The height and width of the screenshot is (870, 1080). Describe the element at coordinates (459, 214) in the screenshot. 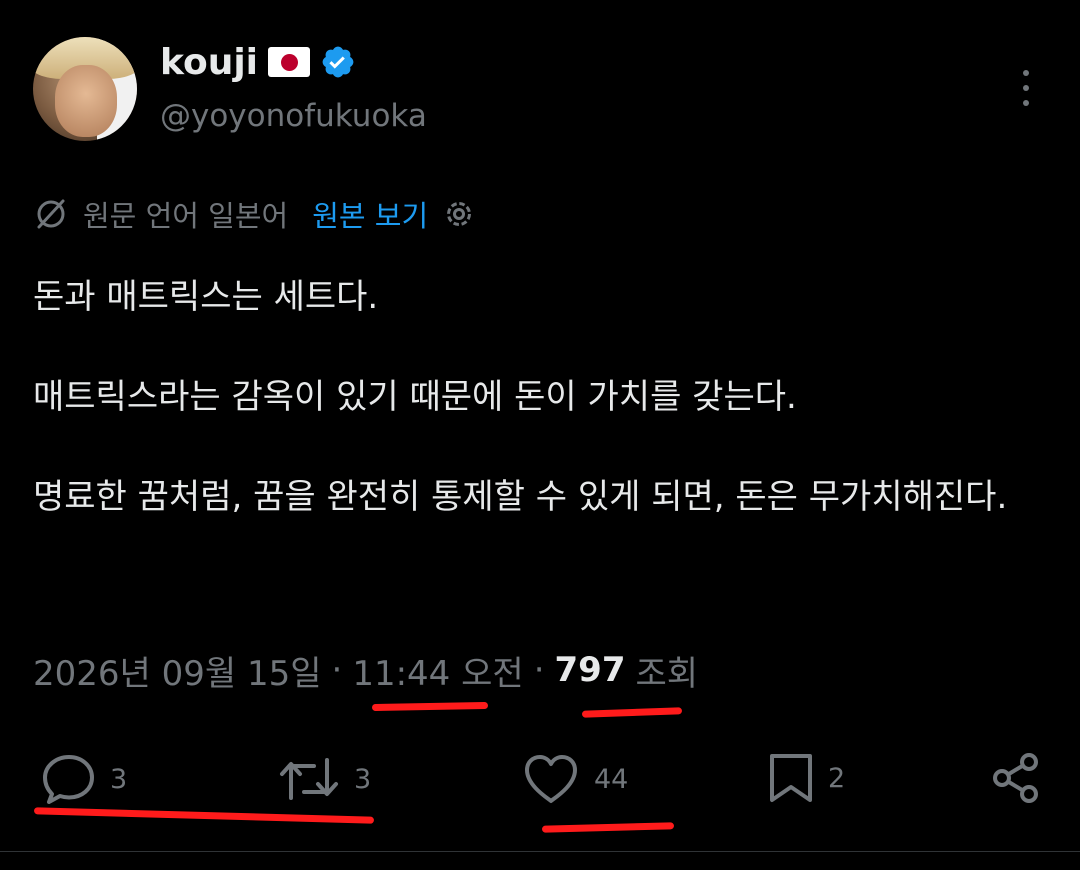

I see `gear-icon` at that location.